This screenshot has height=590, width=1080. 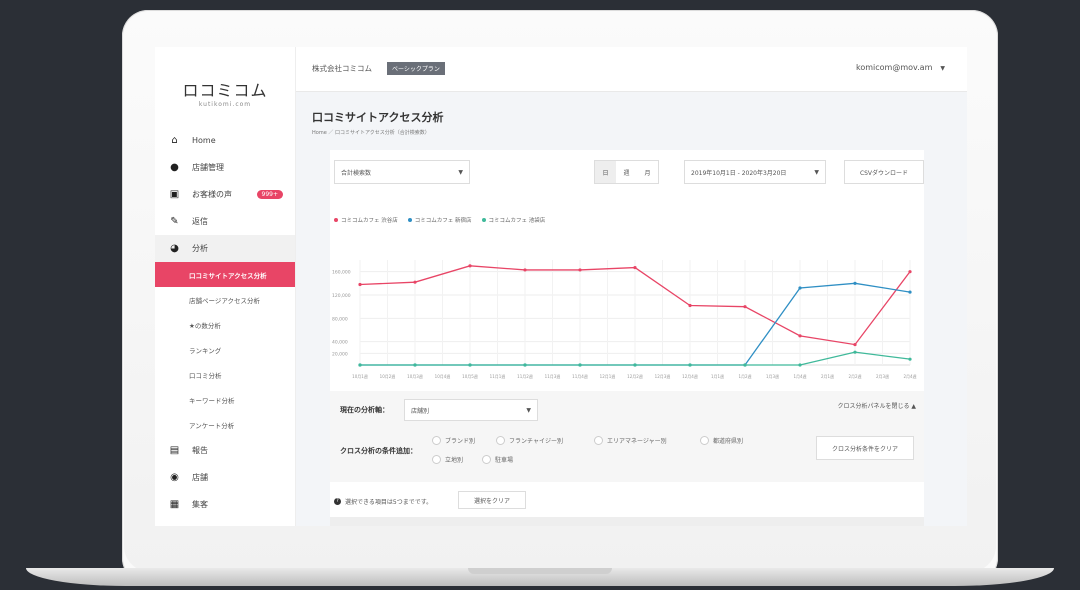 What do you see at coordinates (580, 376) in the screenshot?
I see `x-tick-label: 11月4週` at bounding box center [580, 376].